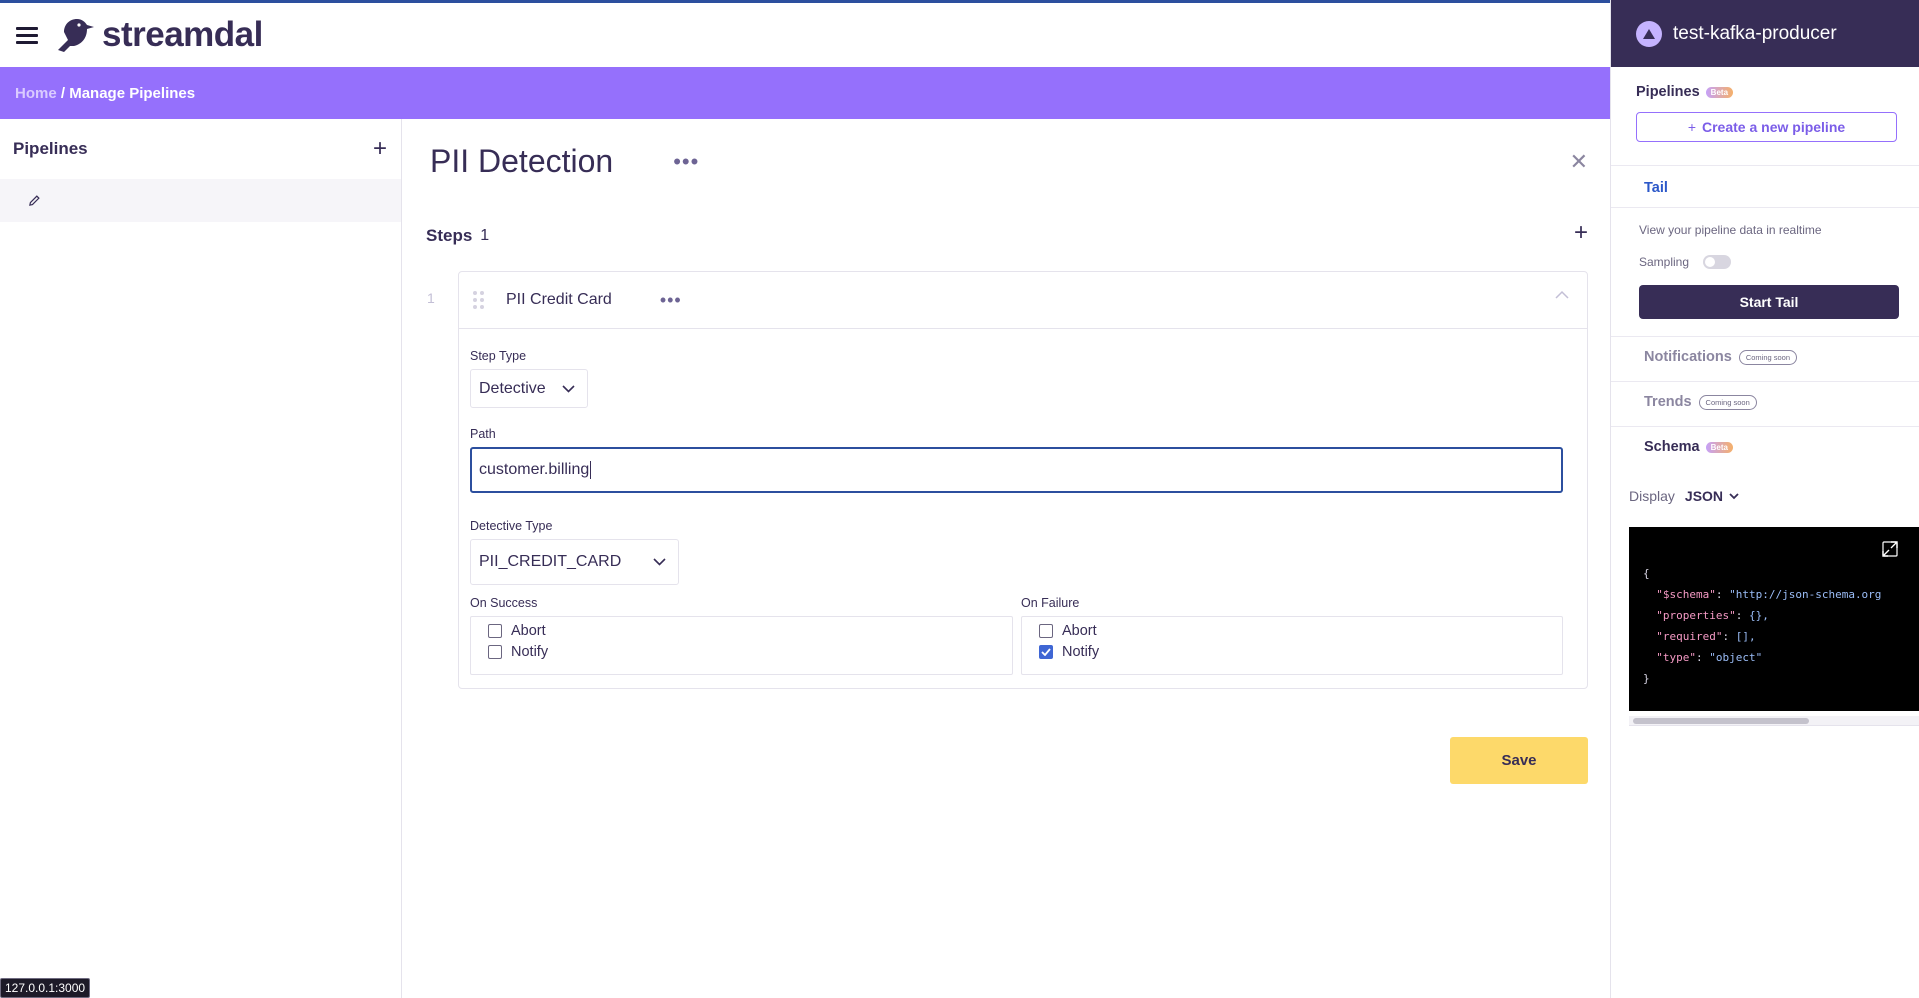 The height and width of the screenshot is (998, 1919). What do you see at coordinates (1668, 92) in the screenshot?
I see `pipelines-section-title: Pipelines` at bounding box center [1668, 92].